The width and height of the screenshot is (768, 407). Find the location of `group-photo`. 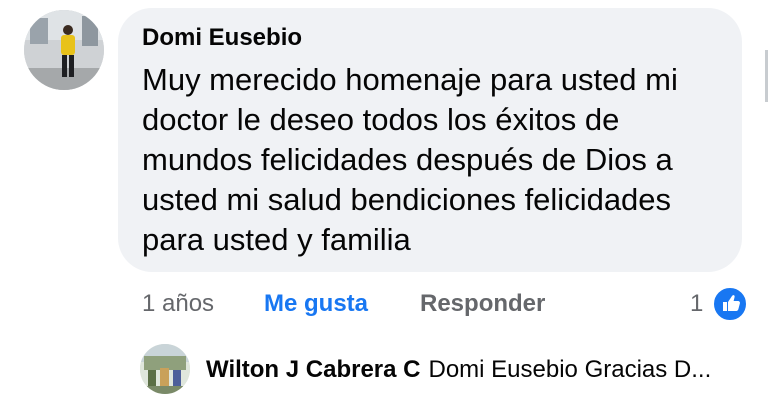

group-photo is located at coordinates (165, 369).